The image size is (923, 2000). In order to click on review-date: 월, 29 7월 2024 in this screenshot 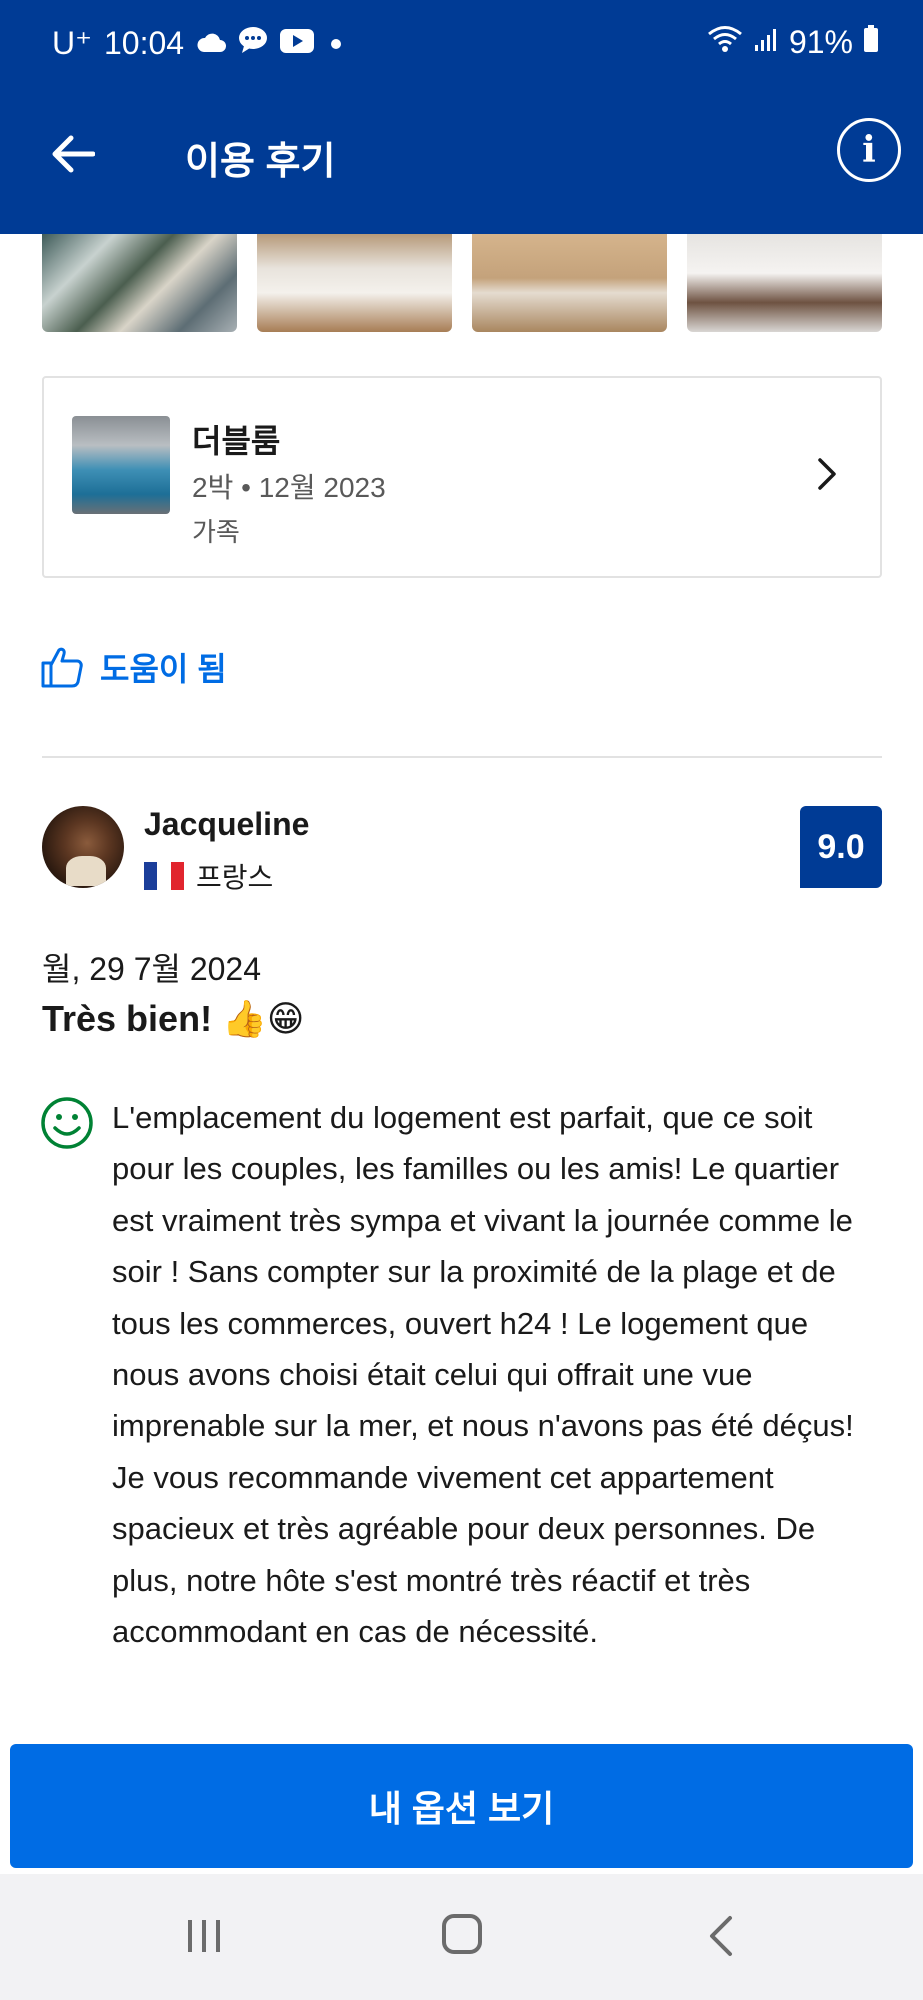, I will do `click(152, 969)`.